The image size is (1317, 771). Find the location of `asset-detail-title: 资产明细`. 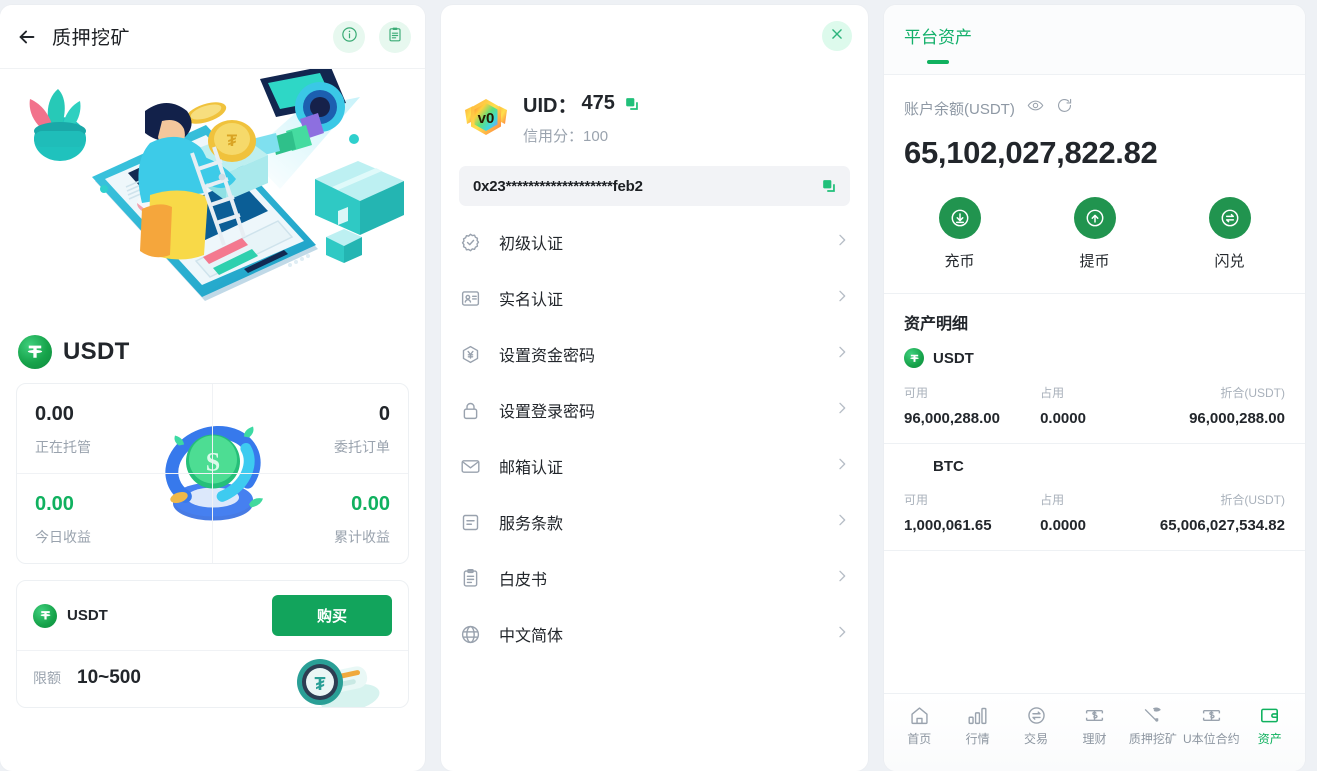

asset-detail-title: 资产明细 is located at coordinates (936, 324).